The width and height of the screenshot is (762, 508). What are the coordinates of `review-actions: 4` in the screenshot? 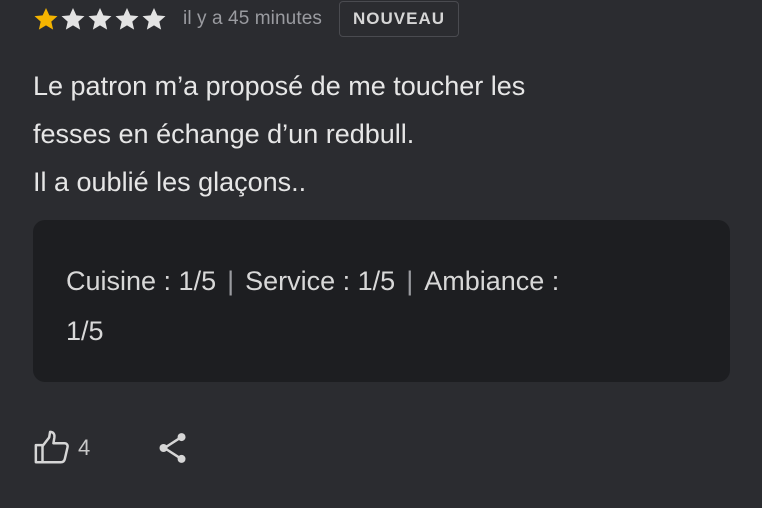 It's located at (112, 448).